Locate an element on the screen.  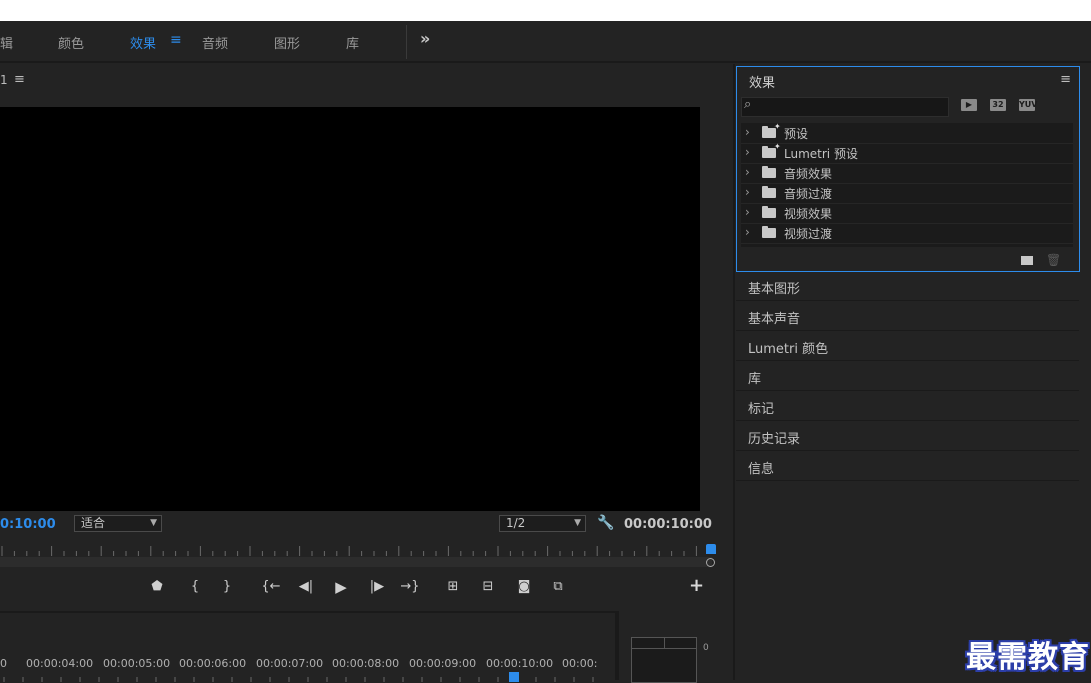
tab-libraries: 库 is located at coordinates (352, 42).